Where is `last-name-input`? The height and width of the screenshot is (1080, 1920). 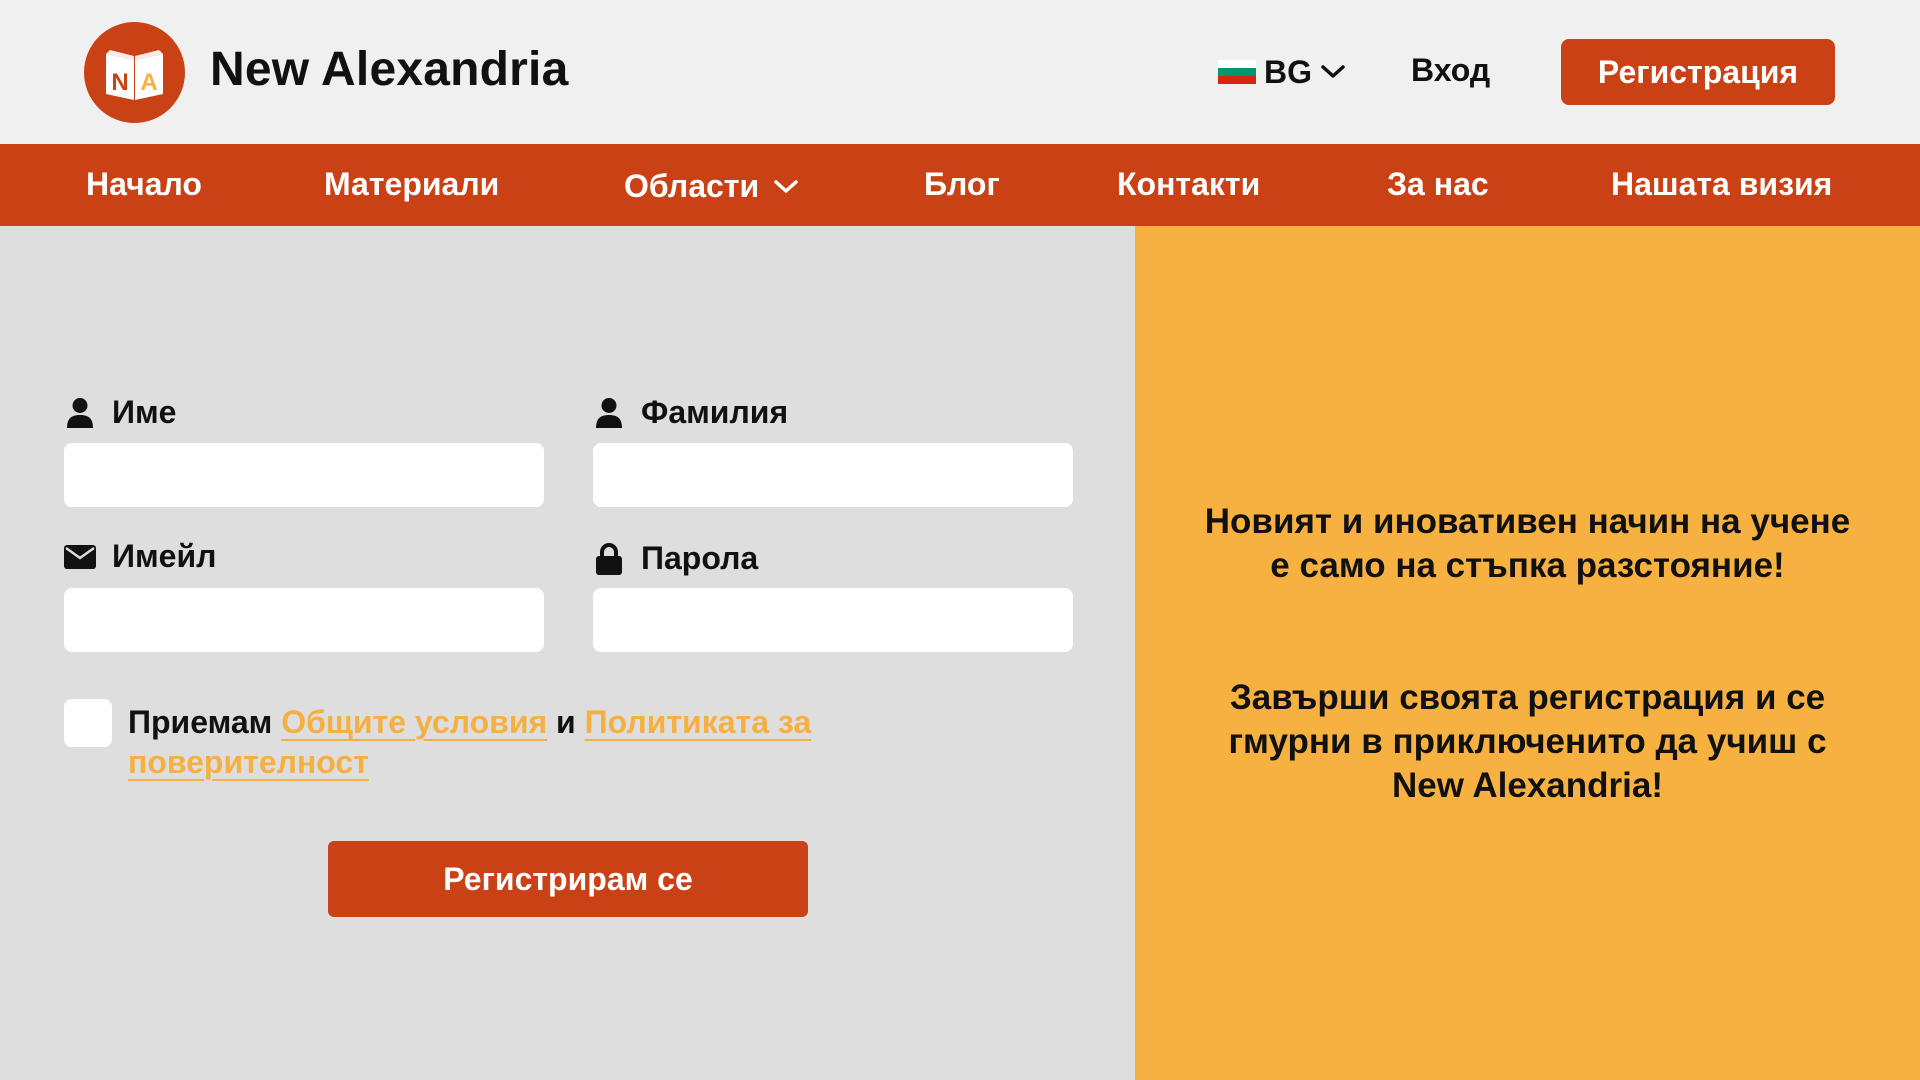
last-name-input is located at coordinates (833, 475).